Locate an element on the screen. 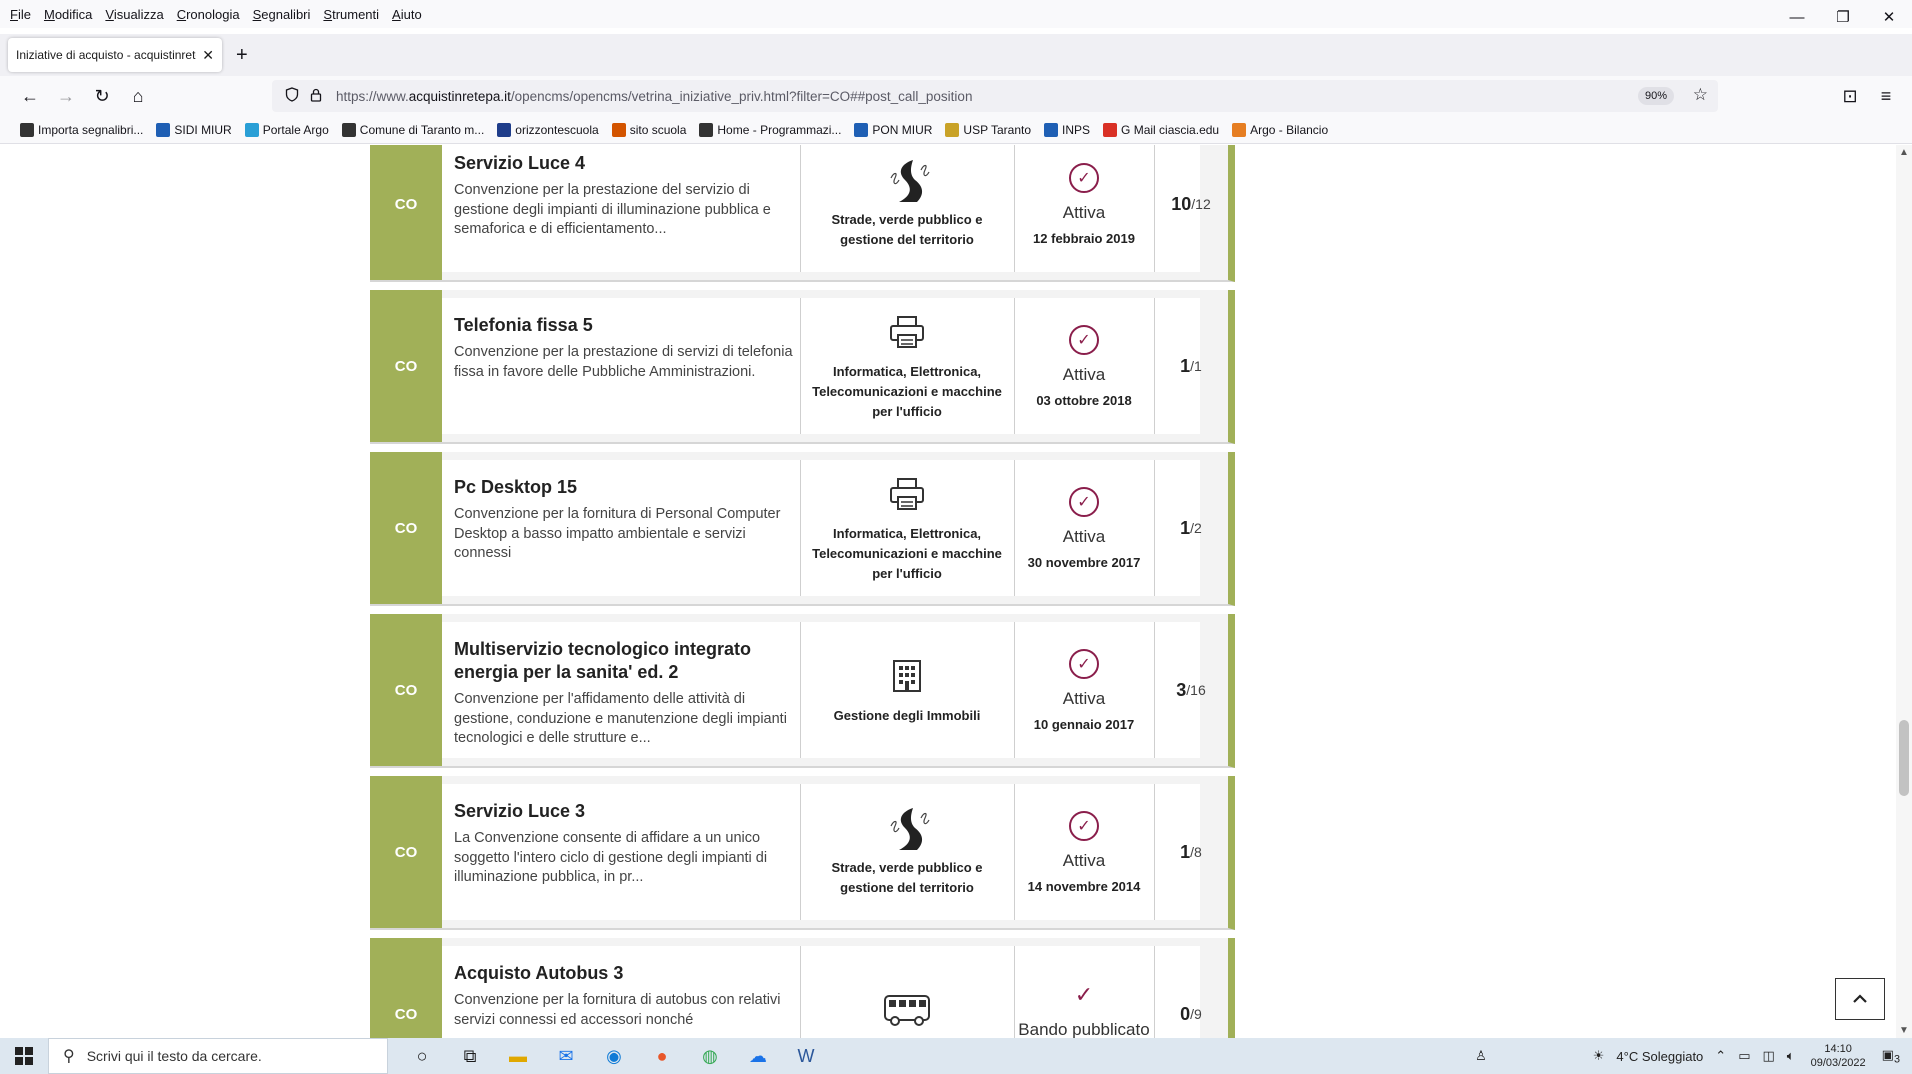 This screenshot has height=1074, width=1912. cloud-icon: ☁ is located at coordinates (758, 1056).